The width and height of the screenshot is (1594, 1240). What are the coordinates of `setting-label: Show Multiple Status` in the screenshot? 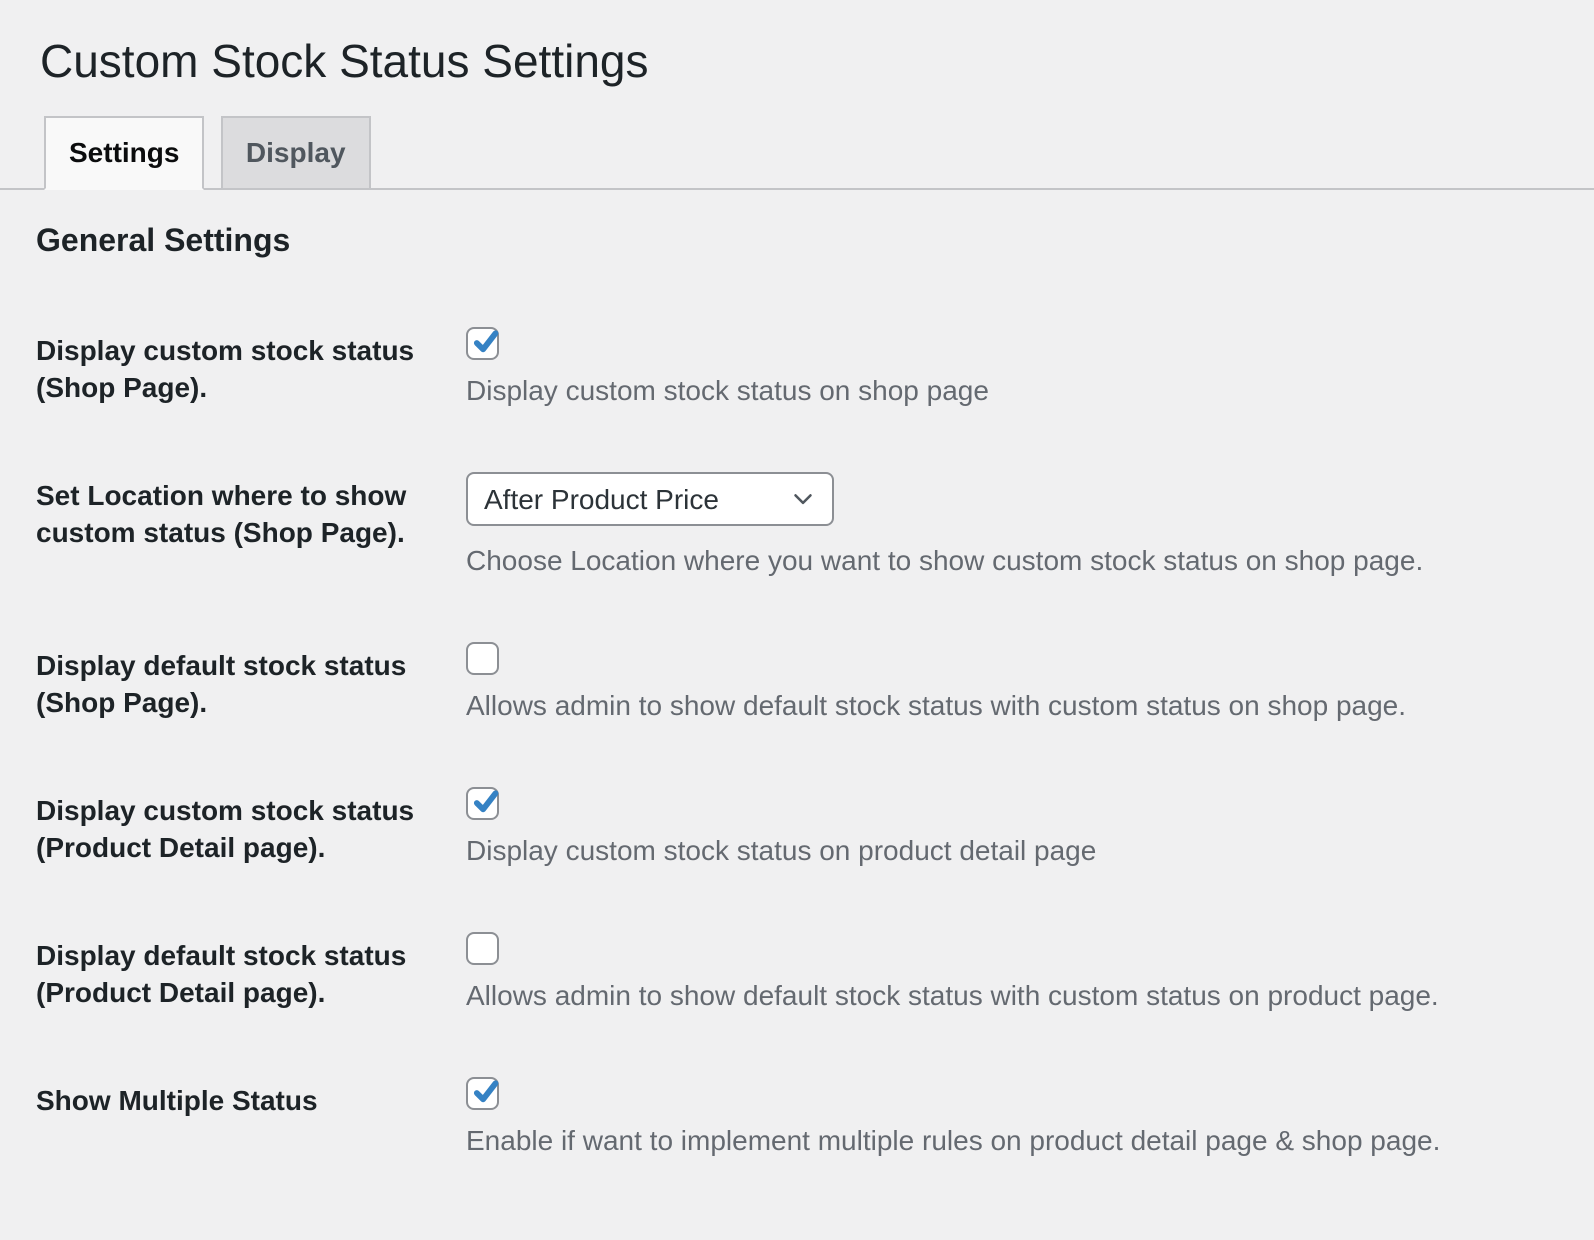 It's located at (177, 1101).